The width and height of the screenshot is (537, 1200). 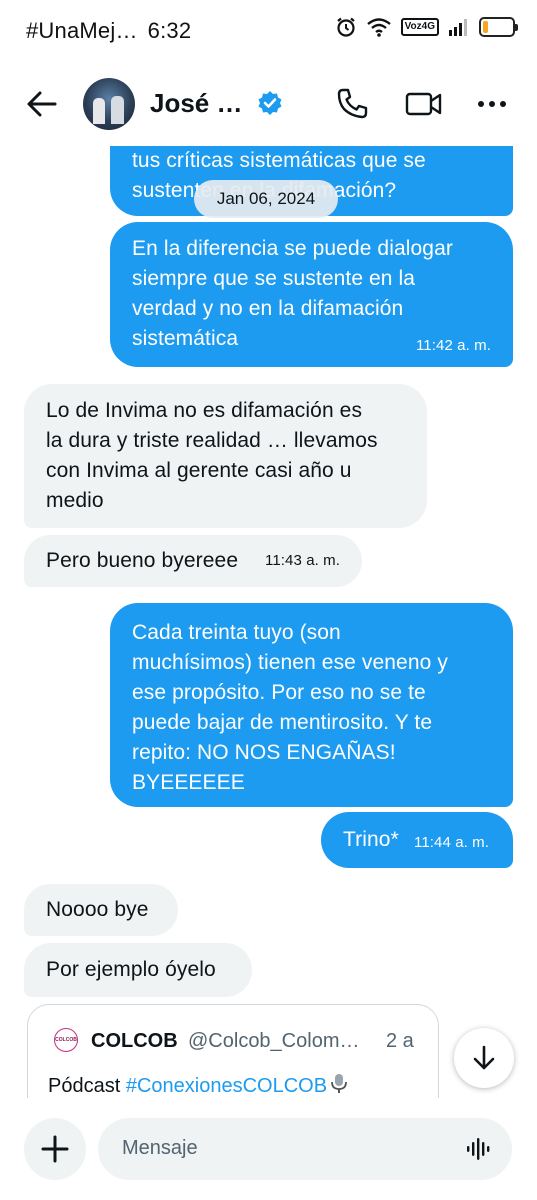 What do you see at coordinates (400, 1041) in the screenshot?
I see `shared-post-age: 2 a` at bounding box center [400, 1041].